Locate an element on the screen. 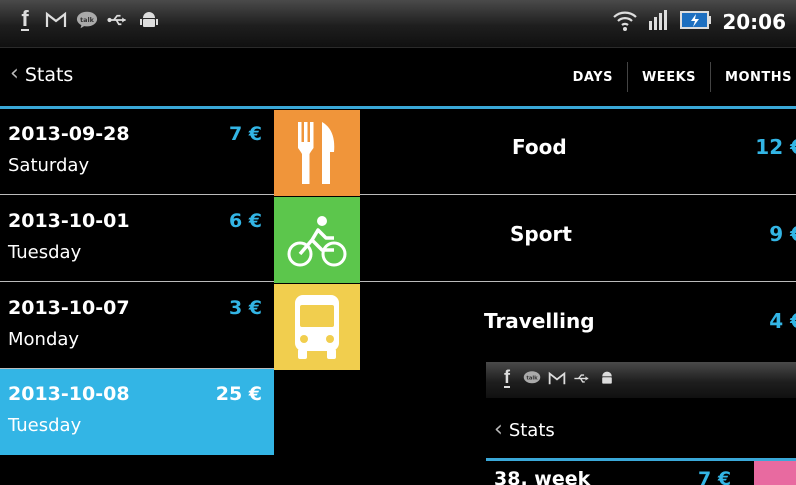 This screenshot has height=485, width=796. day-date: 2013-09-28 is located at coordinates (69, 134).